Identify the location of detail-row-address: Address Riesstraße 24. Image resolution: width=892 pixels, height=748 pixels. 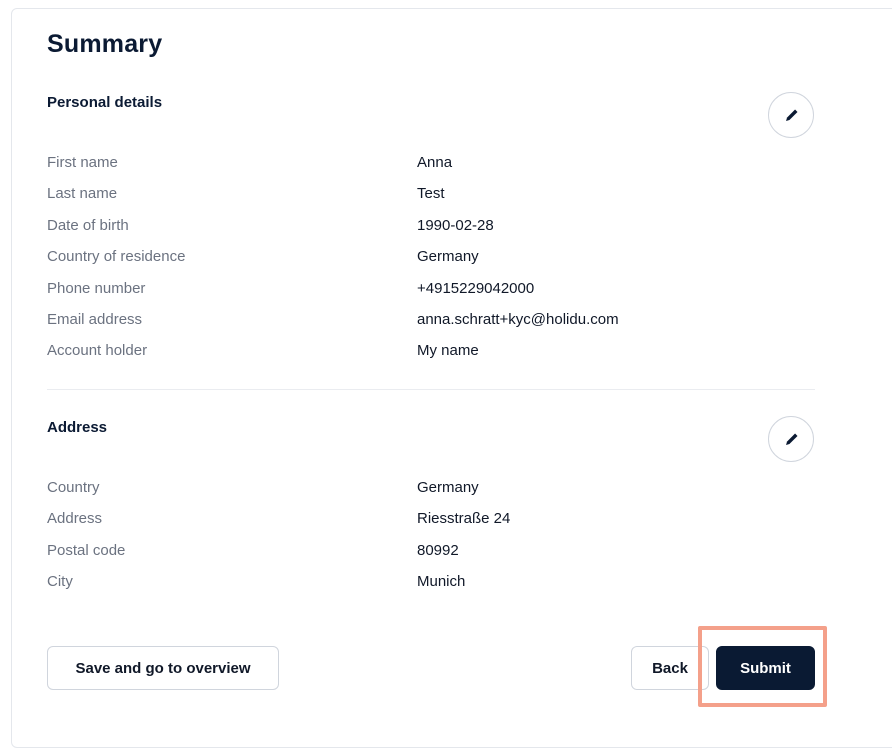
(437, 521).